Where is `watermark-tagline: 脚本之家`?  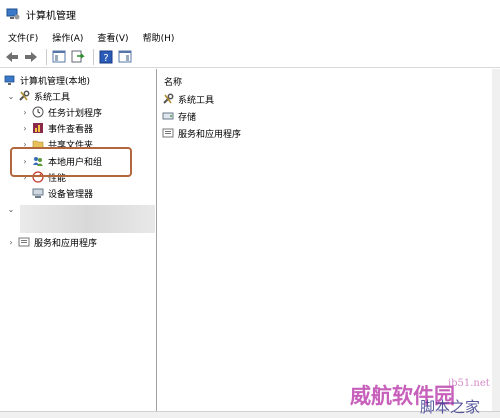 watermark-tagline: 脚本之家 is located at coordinates (450, 407).